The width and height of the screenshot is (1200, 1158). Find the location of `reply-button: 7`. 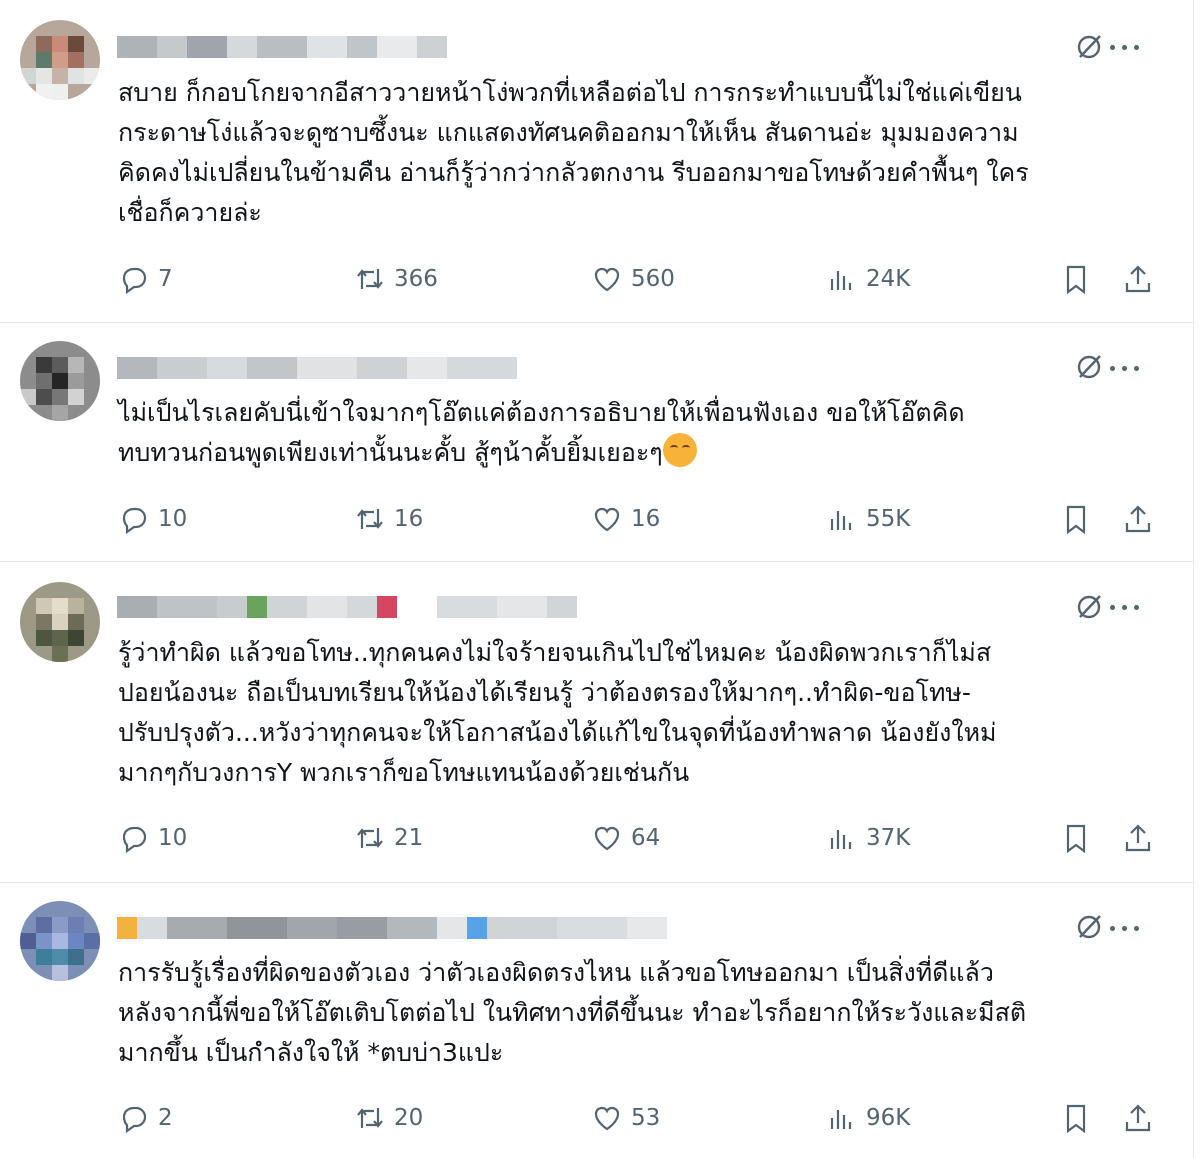

reply-button: 7 is located at coordinates (145, 279).